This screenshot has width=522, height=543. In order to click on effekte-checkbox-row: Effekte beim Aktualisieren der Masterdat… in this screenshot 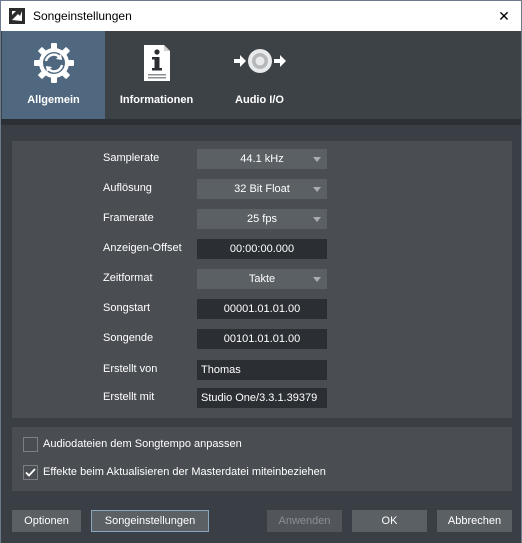, I will do `click(262, 473)`.